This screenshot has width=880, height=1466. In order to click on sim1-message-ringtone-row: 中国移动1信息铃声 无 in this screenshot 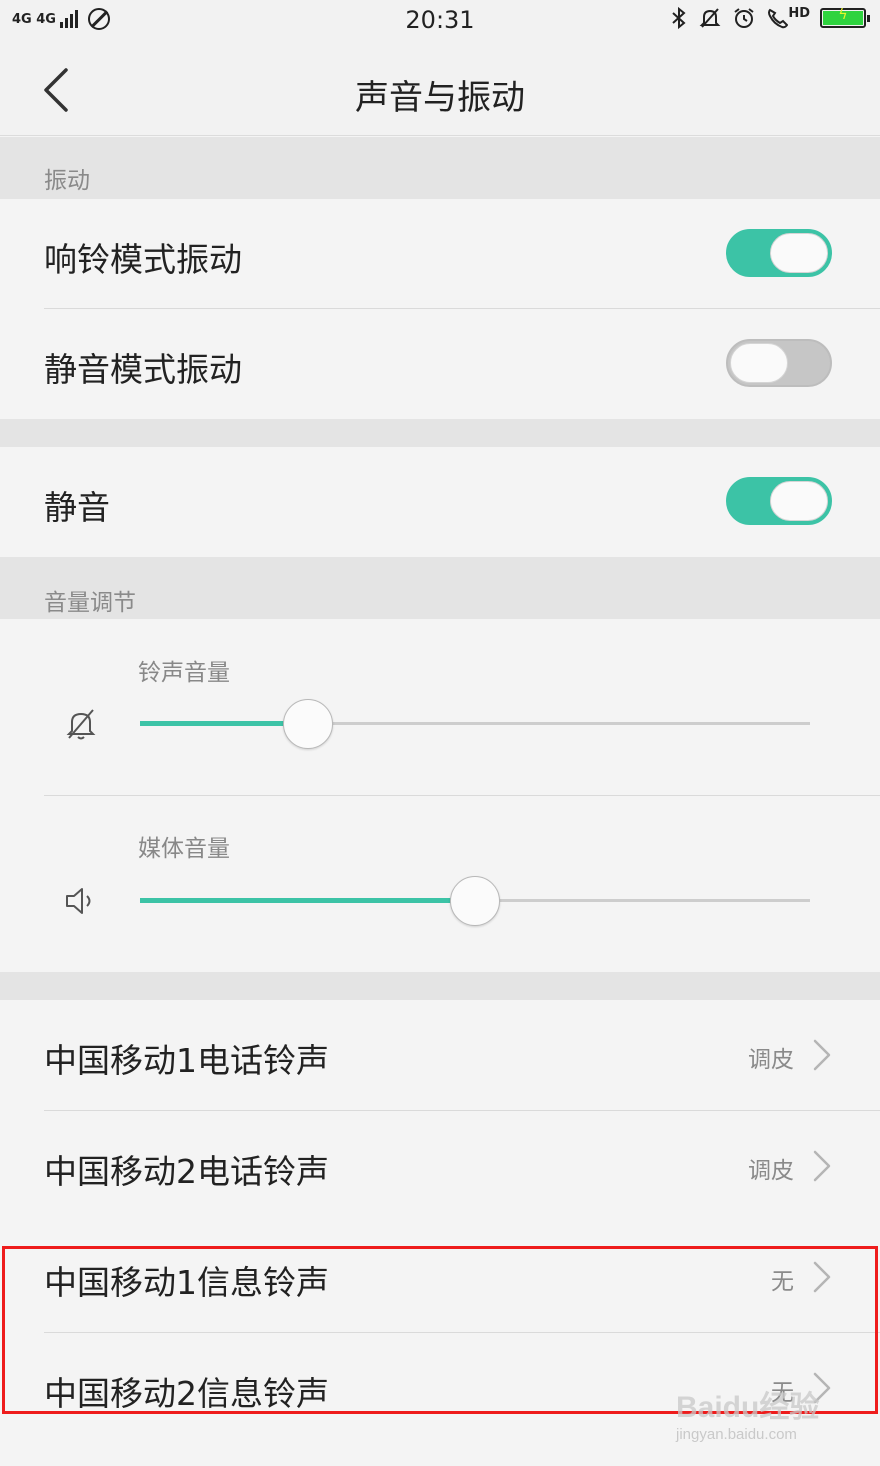, I will do `click(440, 1277)`.